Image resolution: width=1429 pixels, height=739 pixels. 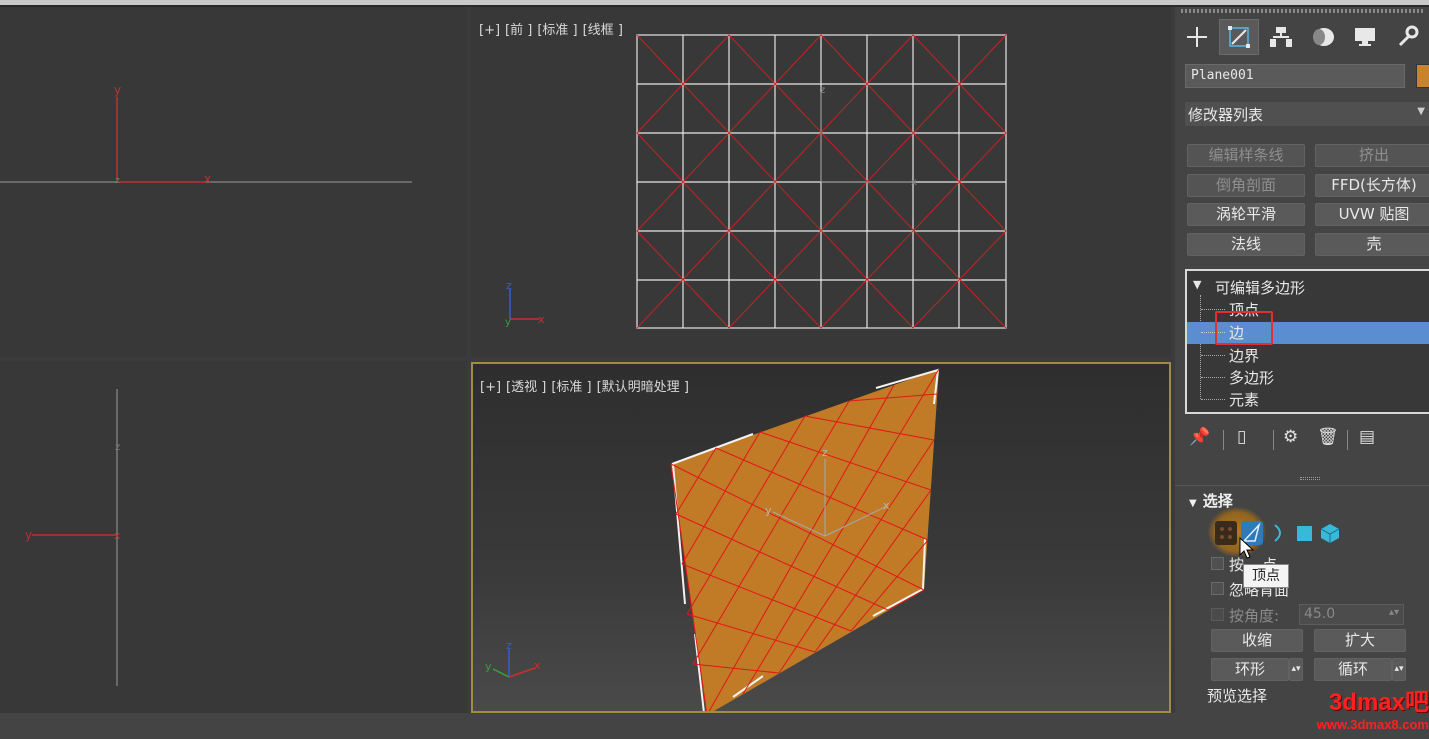 I want to click on ignore-backfacing-checkbox, so click(x=1217, y=588).